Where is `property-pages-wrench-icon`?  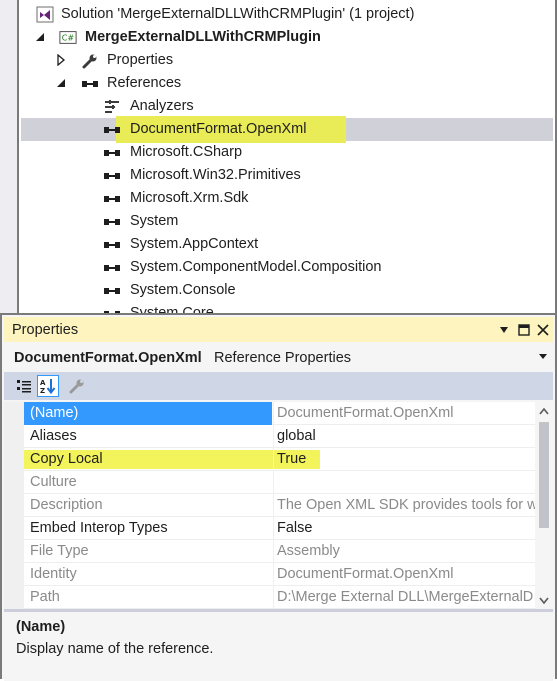
property-pages-wrench-icon is located at coordinates (77, 386).